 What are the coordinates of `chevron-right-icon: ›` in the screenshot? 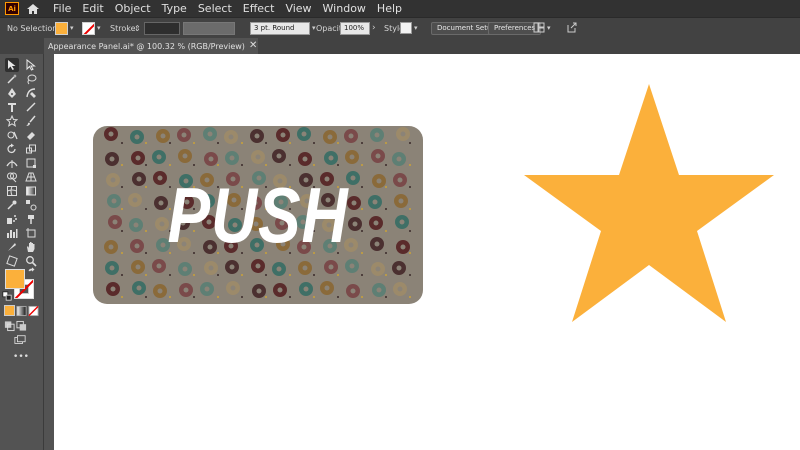 It's located at (374, 28).